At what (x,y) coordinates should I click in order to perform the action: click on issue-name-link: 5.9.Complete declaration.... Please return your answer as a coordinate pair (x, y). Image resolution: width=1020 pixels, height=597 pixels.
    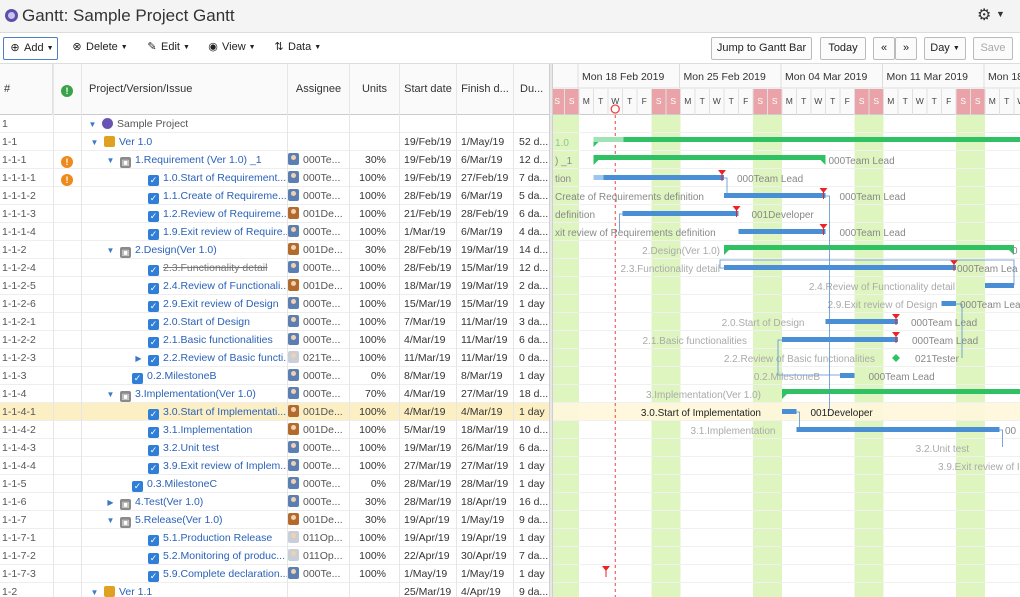
    Looking at the image, I should click on (225, 574).